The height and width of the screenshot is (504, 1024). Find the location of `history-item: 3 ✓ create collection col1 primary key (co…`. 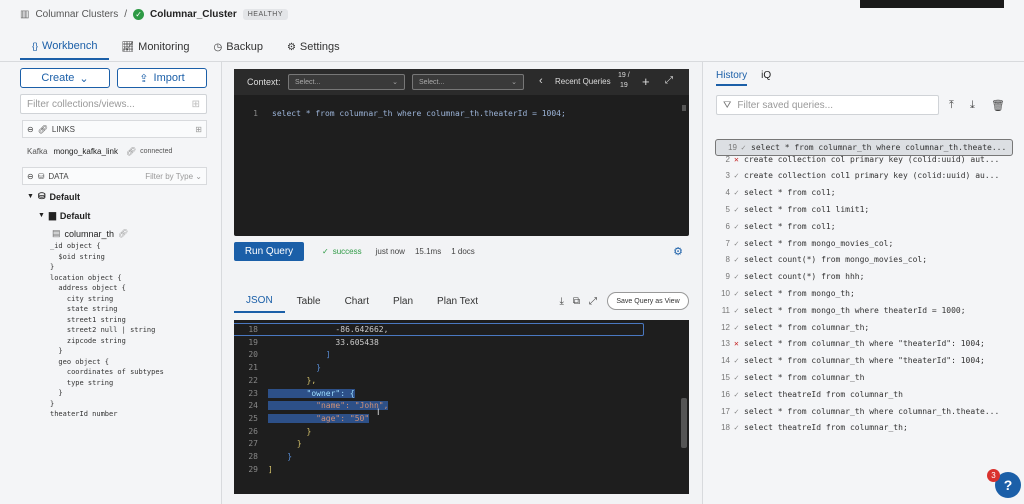

history-item: 3 ✓ create collection col1 primary key (co… is located at coordinates (862, 176).